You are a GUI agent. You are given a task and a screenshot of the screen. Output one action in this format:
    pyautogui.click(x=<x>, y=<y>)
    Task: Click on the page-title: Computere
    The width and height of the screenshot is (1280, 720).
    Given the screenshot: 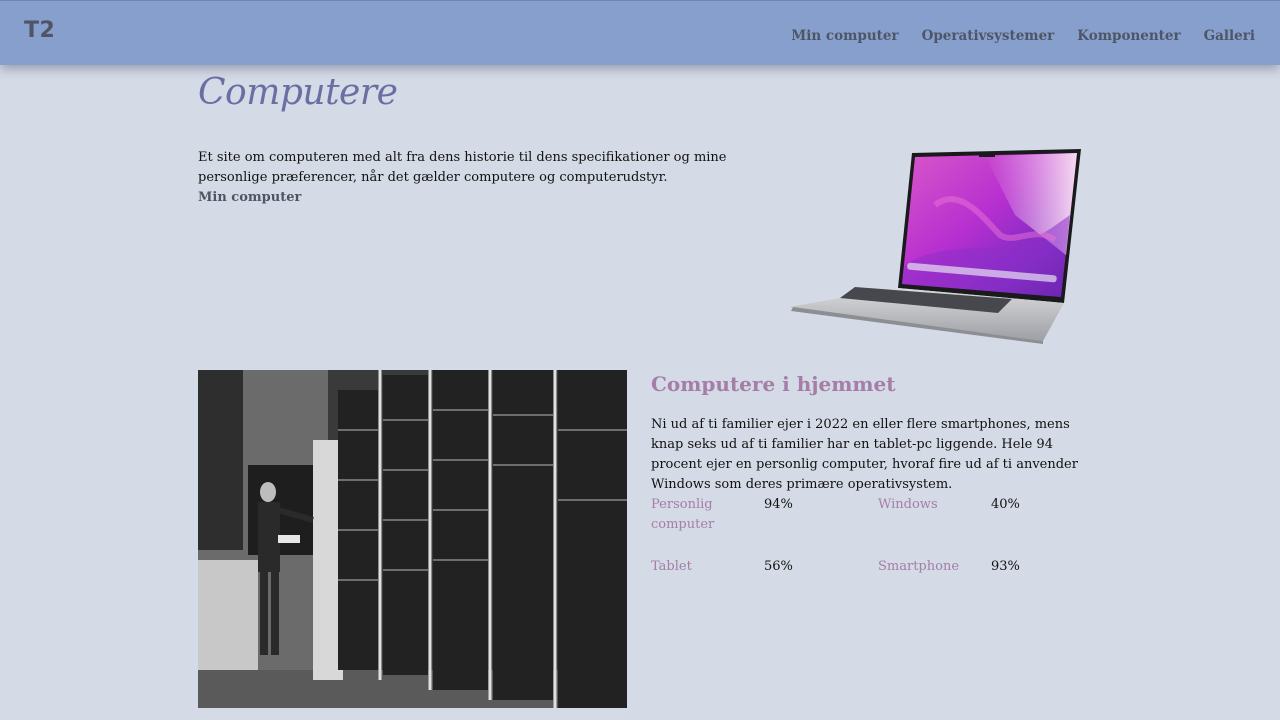 What is the action you would take?
    pyautogui.click(x=298, y=92)
    